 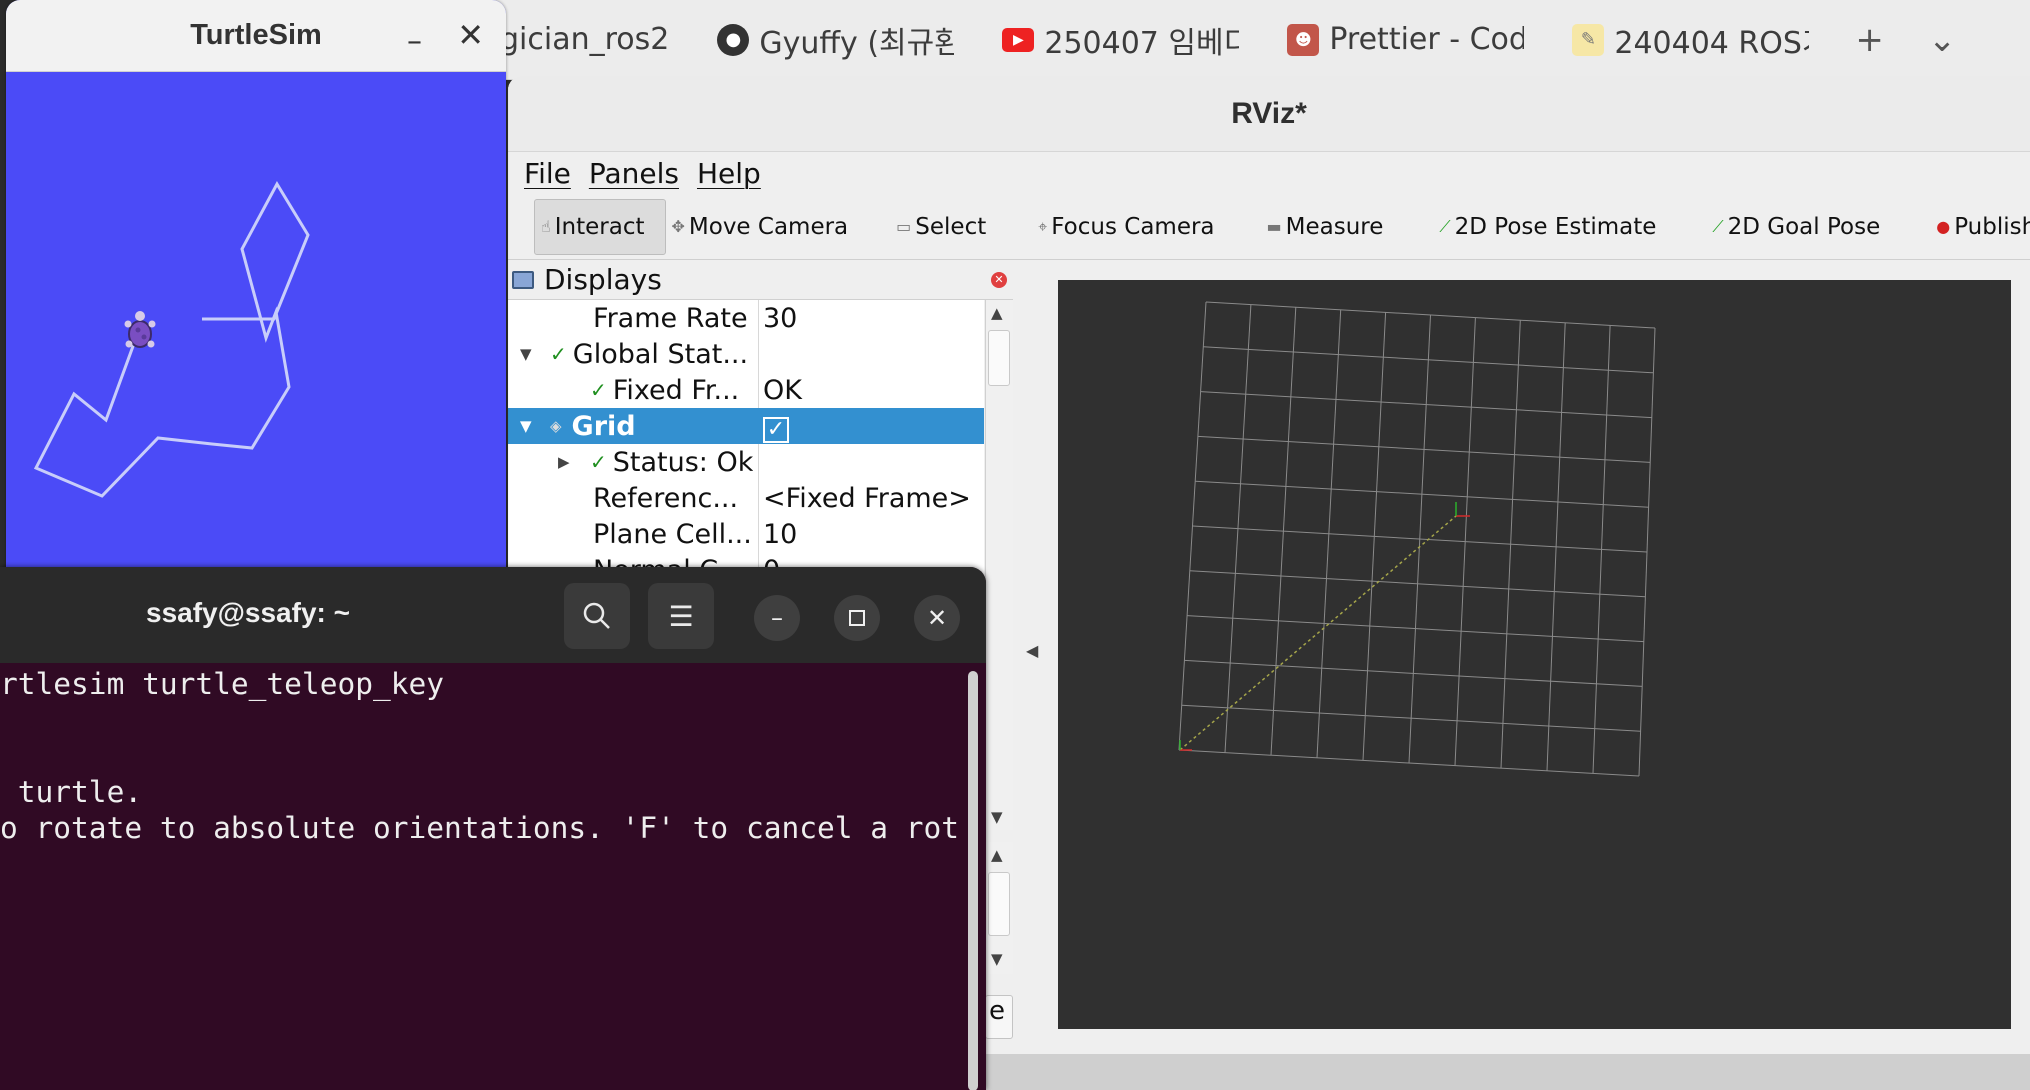 What do you see at coordinates (1318, 633) in the screenshot?
I see `tf-link-line` at bounding box center [1318, 633].